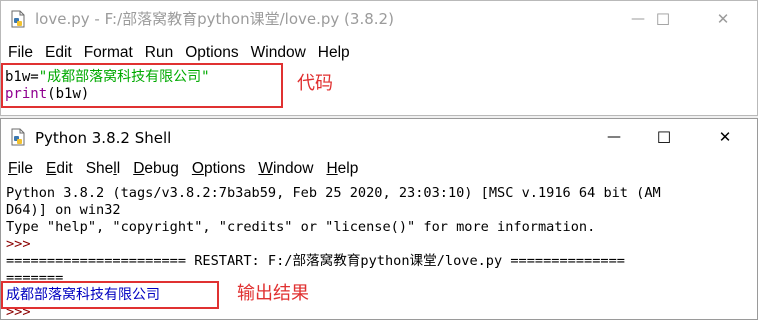 Image resolution: width=758 pixels, height=320 pixels. Describe the element at coordinates (110, 295) in the screenshot. I see `output-annotation-box` at that location.